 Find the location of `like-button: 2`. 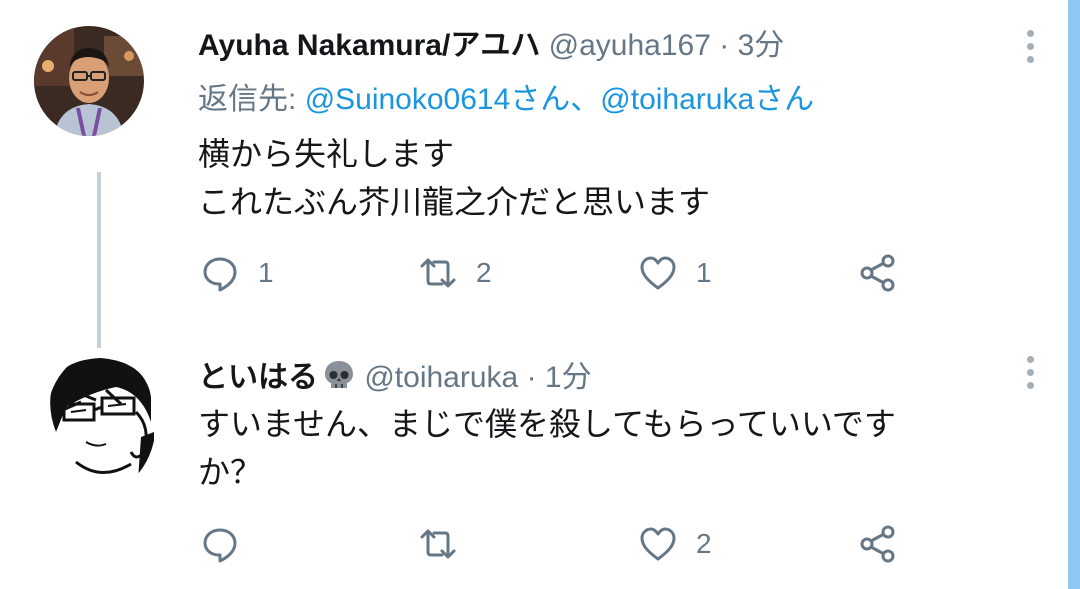

like-button: 2 is located at coordinates (675, 544).